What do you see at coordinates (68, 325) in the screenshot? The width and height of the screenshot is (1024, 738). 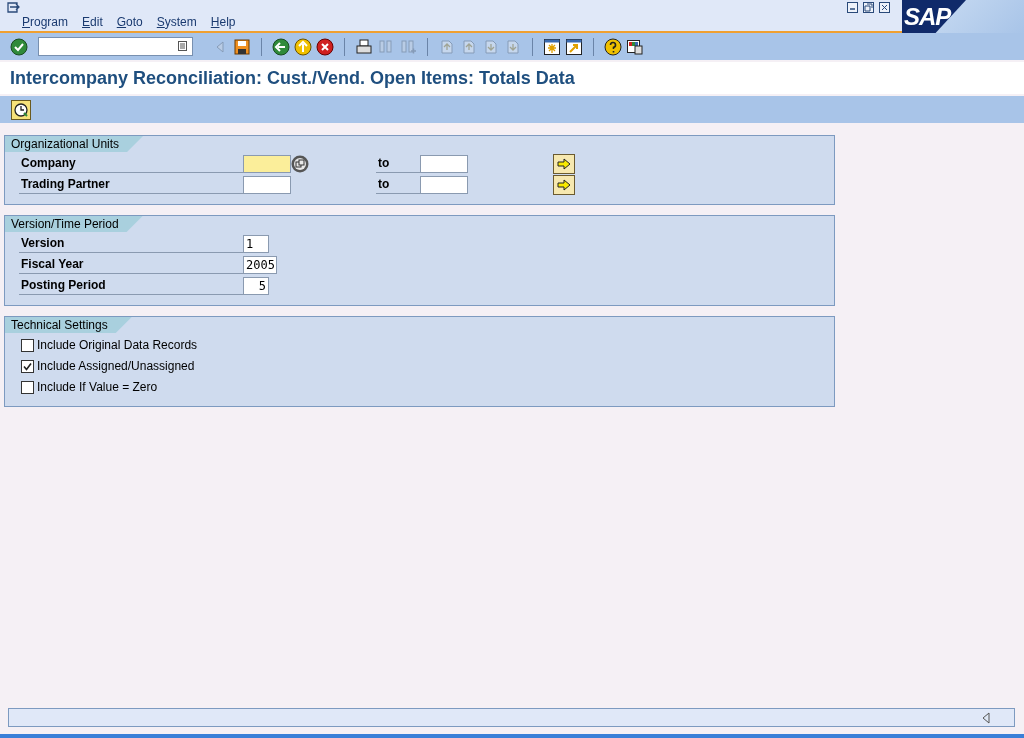 I see `group-title: Technical Settings` at bounding box center [68, 325].